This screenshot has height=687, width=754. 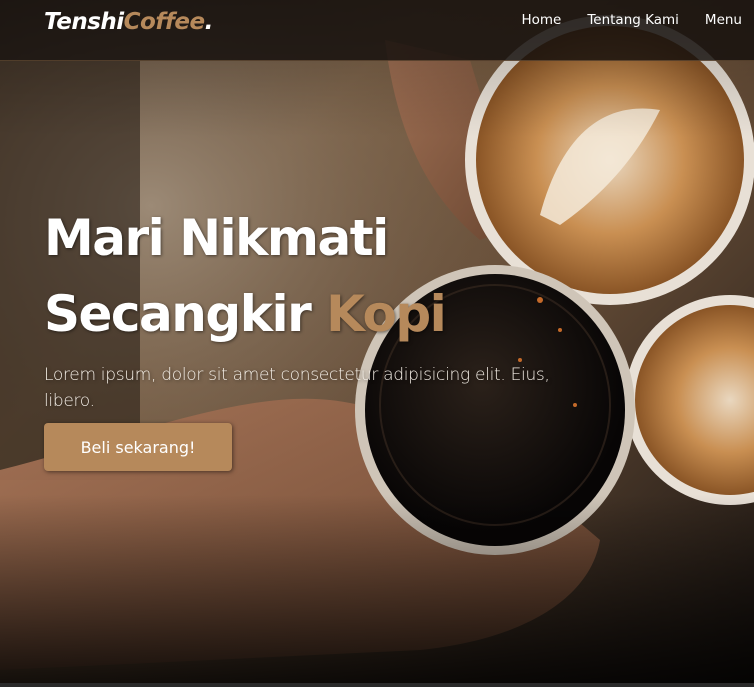 What do you see at coordinates (723, 20) in the screenshot?
I see `nav-link-menu: Menu` at bounding box center [723, 20].